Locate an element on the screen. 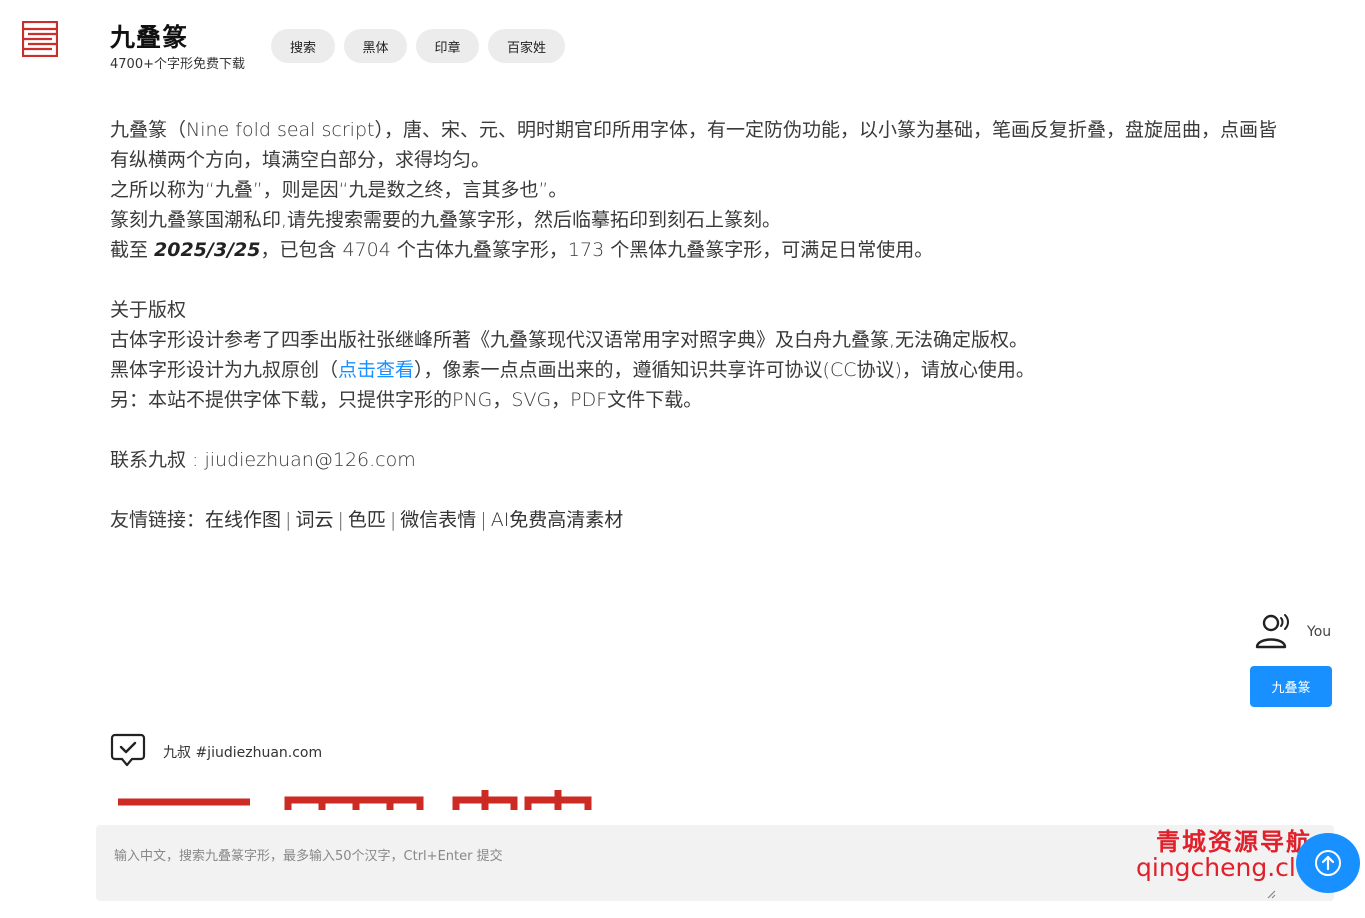 The height and width of the screenshot is (918, 1365). bot-label: 九叔 #jiudiezhuan.com is located at coordinates (243, 753).